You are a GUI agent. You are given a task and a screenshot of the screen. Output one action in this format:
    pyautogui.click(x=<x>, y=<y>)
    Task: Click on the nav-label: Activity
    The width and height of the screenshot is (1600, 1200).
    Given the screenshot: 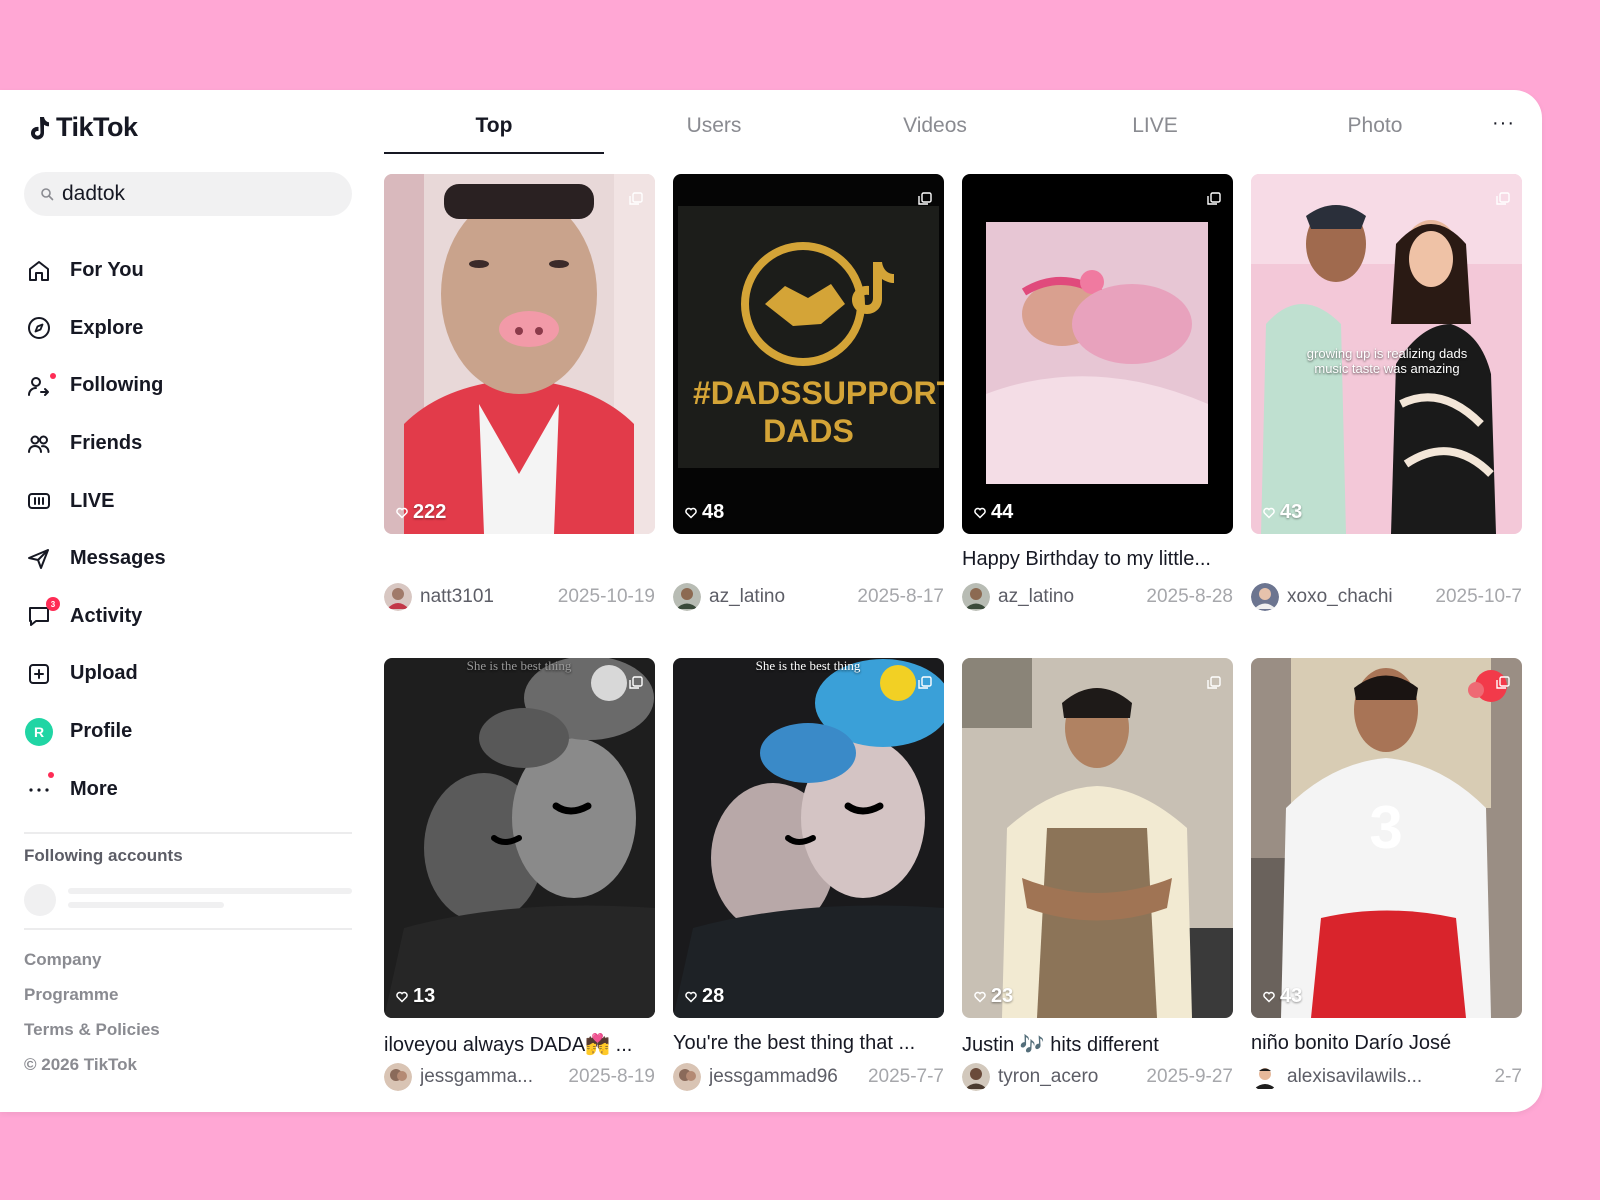 What is the action you would take?
    pyautogui.click(x=106, y=615)
    